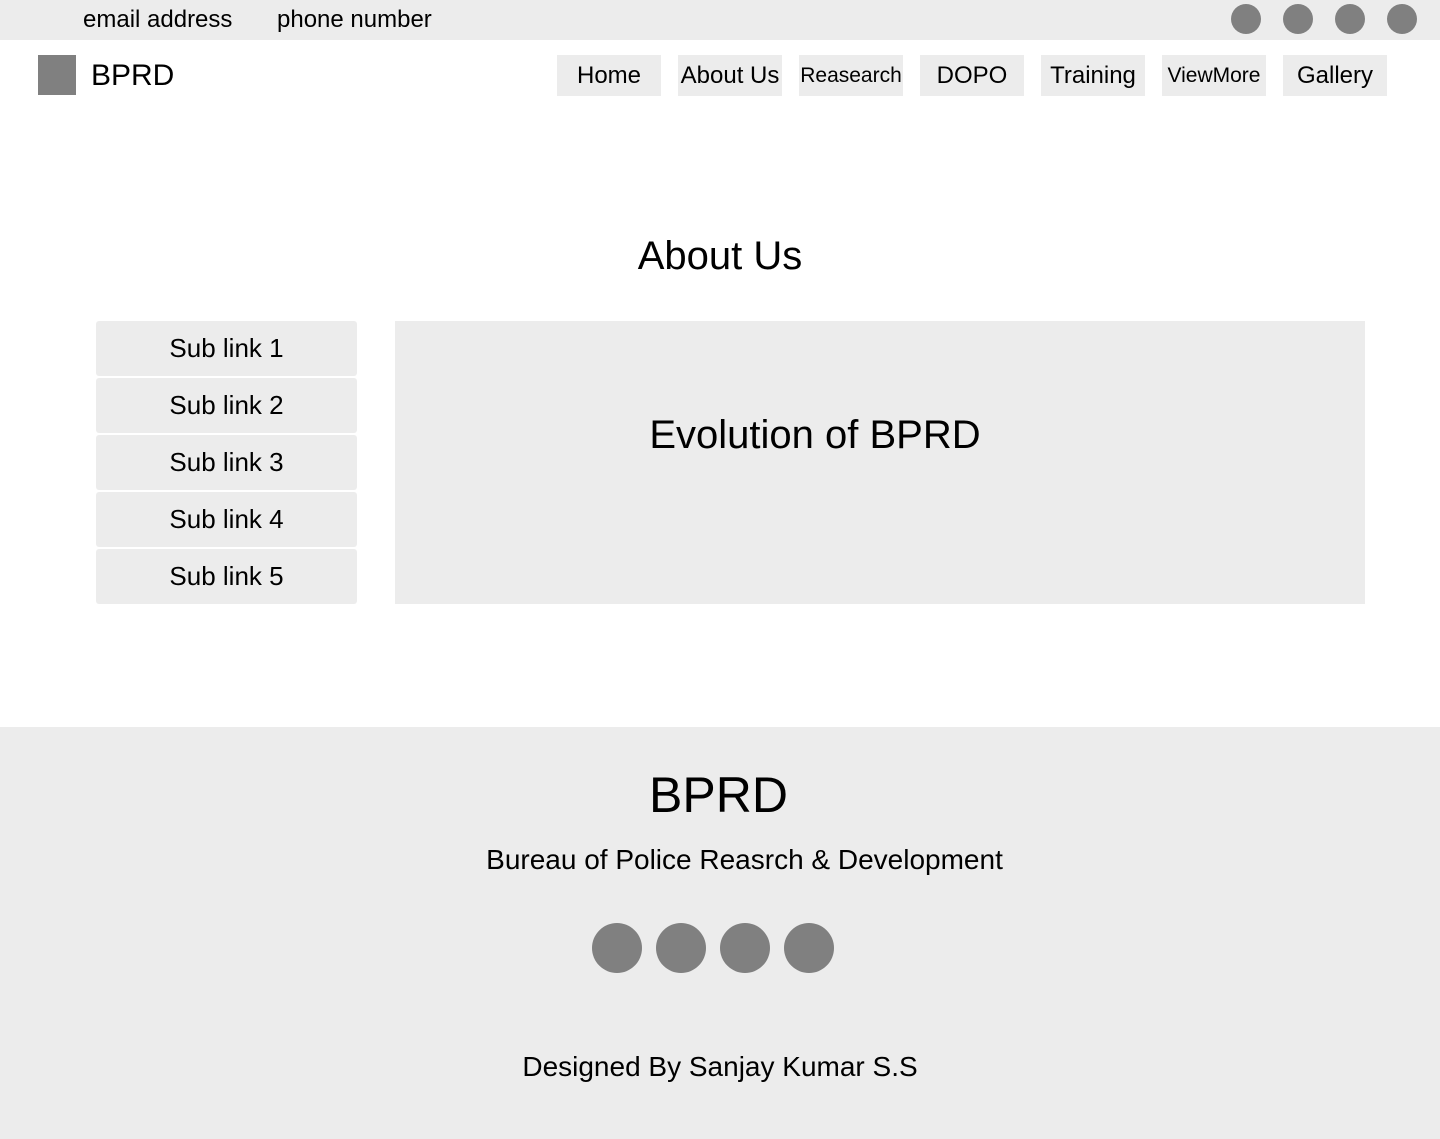 The height and width of the screenshot is (1139, 1440). What do you see at coordinates (226, 405) in the screenshot?
I see `sublink-2: Sub link 2` at bounding box center [226, 405].